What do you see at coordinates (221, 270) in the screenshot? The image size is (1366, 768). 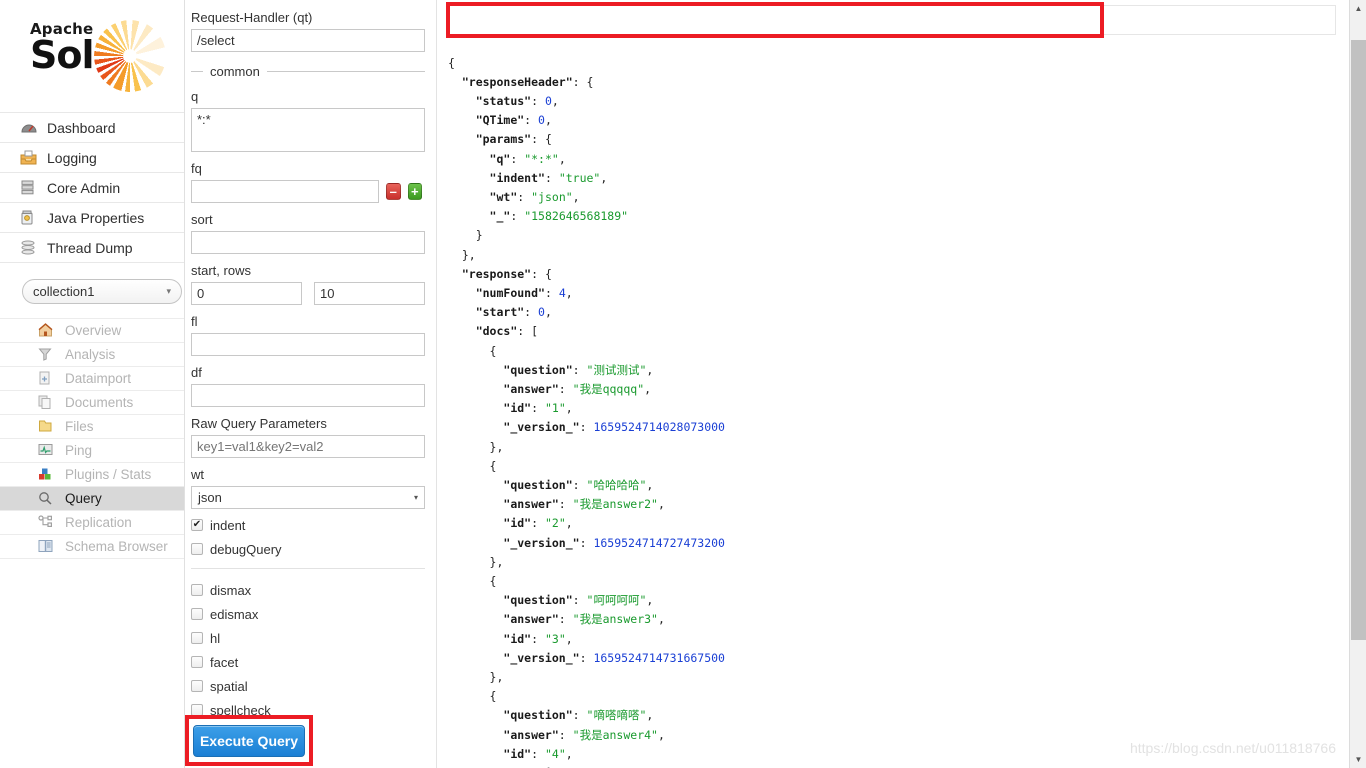 I see `start-rows-label: start, rows` at bounding box center [221, 270].